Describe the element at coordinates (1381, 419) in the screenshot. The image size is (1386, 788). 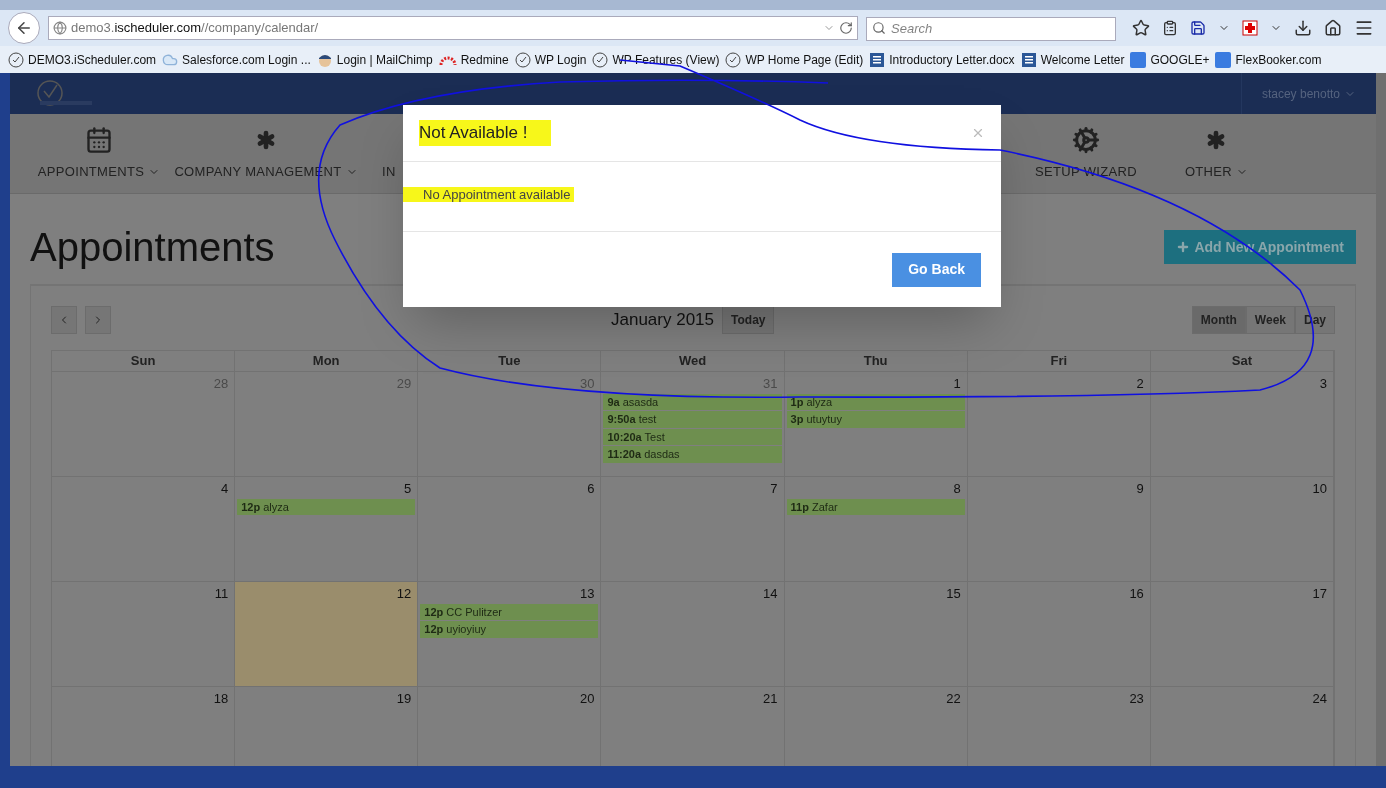
I see `scrollbar` at that location.